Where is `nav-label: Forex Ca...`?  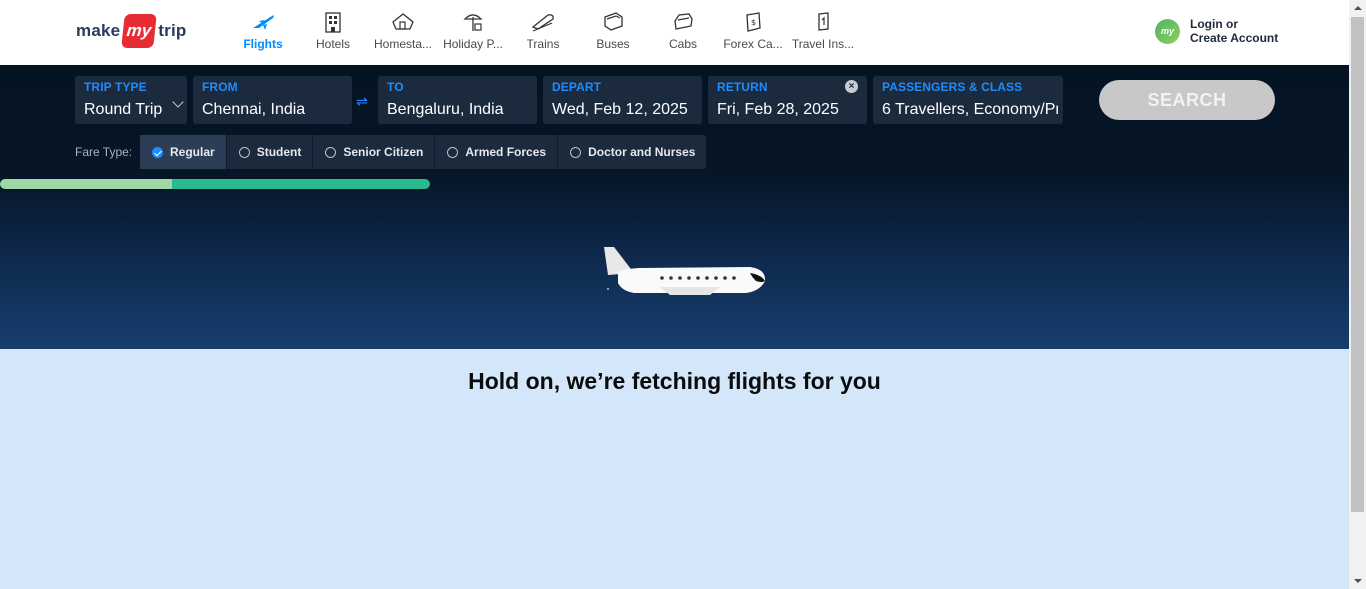
nav-label: Forex Ca... is located at coordinates (753, 44).